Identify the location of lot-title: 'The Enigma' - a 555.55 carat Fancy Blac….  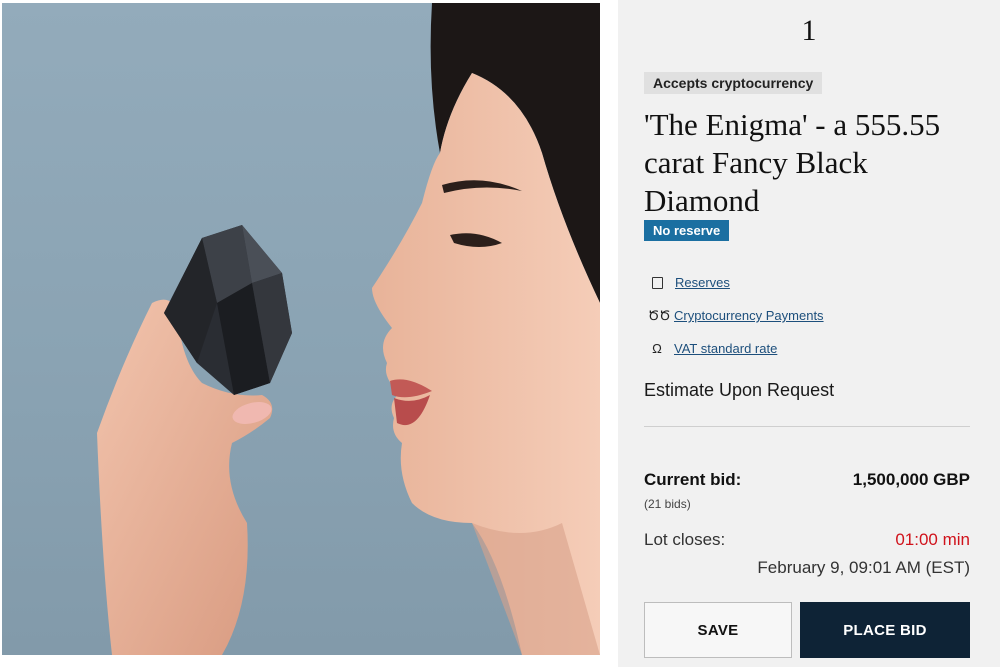
(792, 162).